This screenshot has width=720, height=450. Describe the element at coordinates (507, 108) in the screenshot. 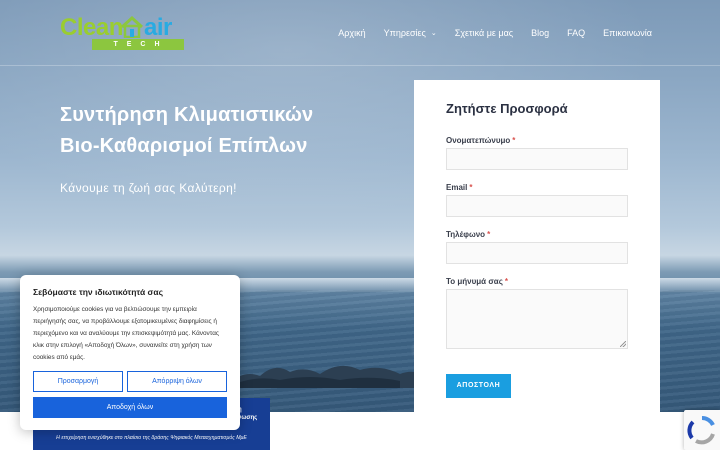

I see `form-title: Ζητήστε Προσφορά` at that location.